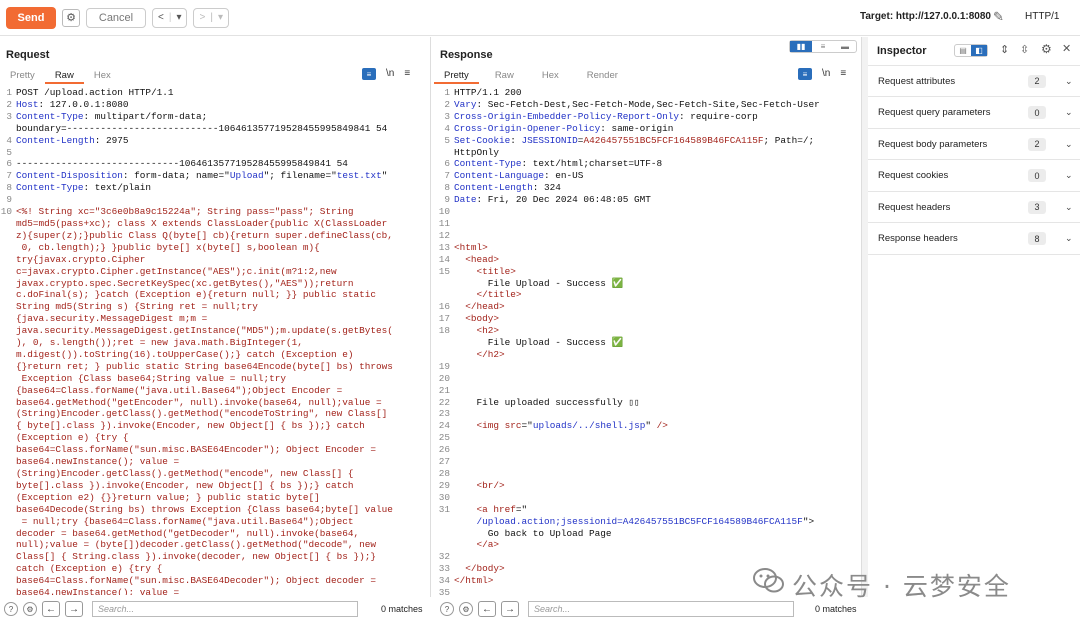 The width and height of the screenshot is (1080, 627). Describe the element at coordinates (504, 77) in the screenshot. I see `response-tab-raw: Raw` at that location.